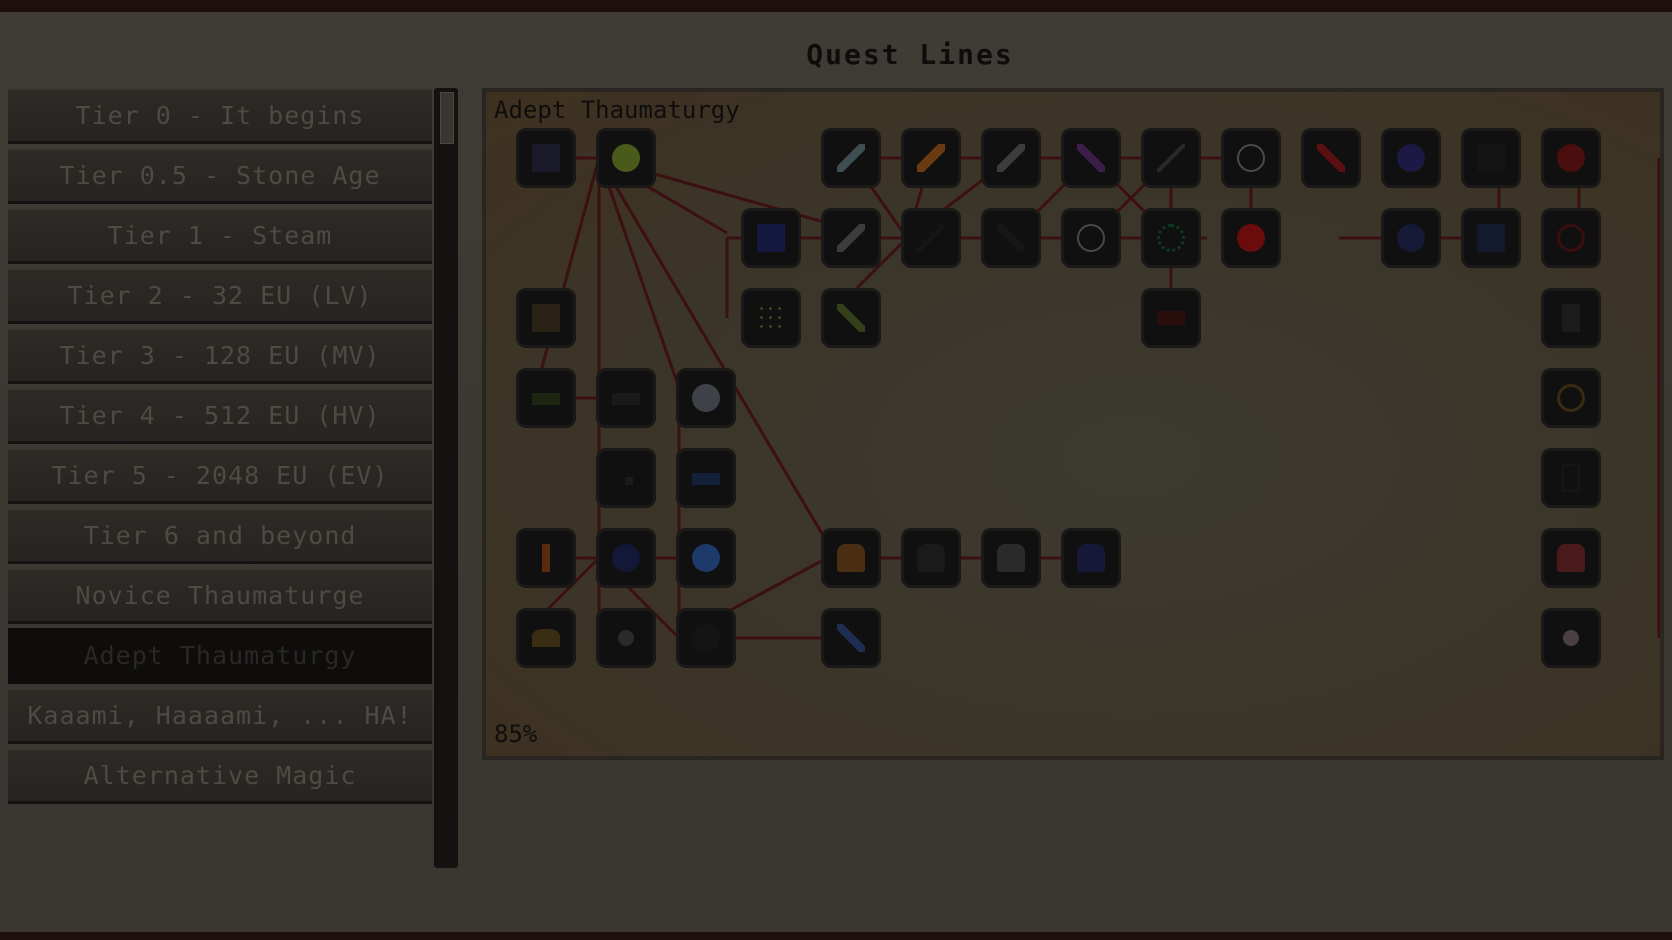  I want to click on red-wand-icon, so click(1331, 158).